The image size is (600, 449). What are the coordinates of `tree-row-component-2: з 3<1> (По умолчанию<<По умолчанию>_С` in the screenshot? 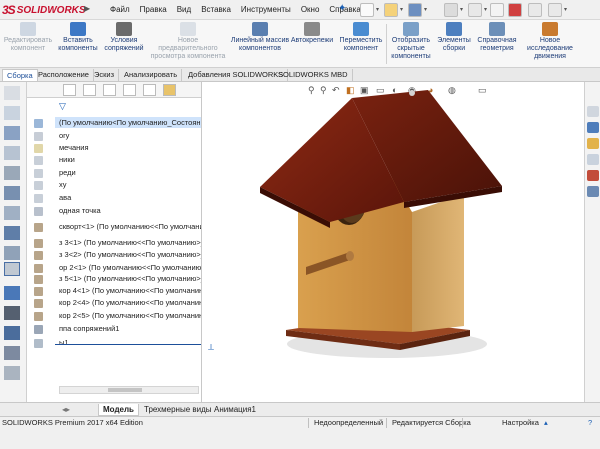 It's located at (130, 242).